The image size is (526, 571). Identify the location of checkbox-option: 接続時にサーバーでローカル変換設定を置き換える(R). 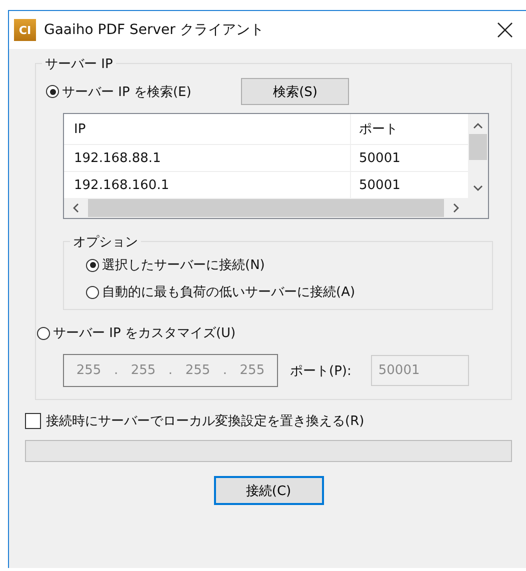
(268, 421).